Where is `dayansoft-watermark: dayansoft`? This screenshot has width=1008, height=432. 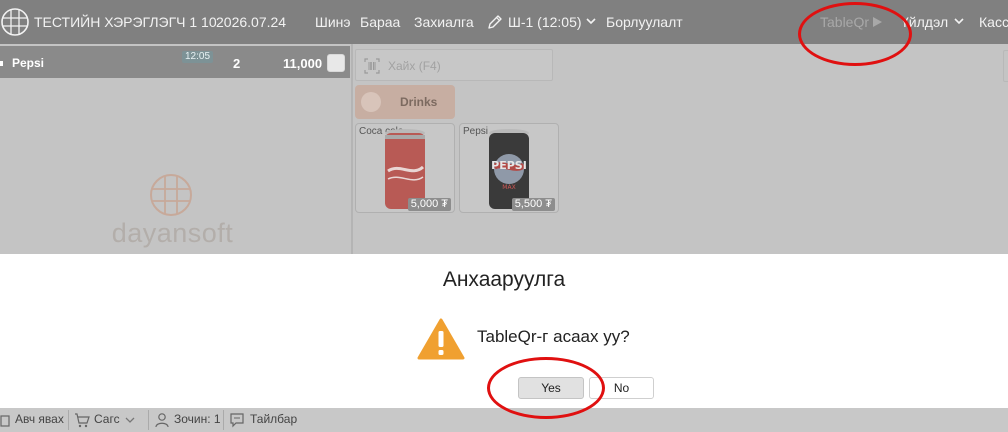
dayansoft-watermark: dayansoft is located at coordinates (172, 212).